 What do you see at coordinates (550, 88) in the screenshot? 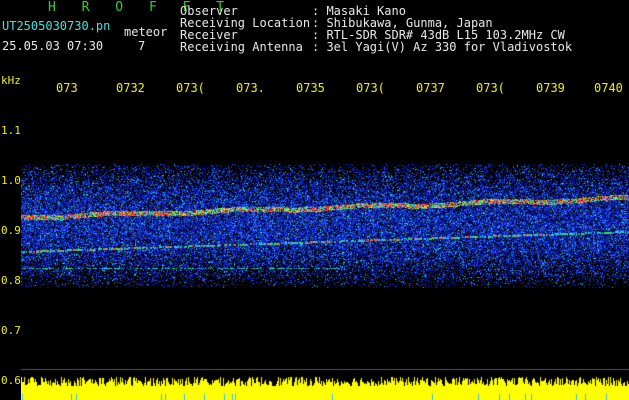
I see `x-tick-label: 0739` at bounding box center [550, 88].